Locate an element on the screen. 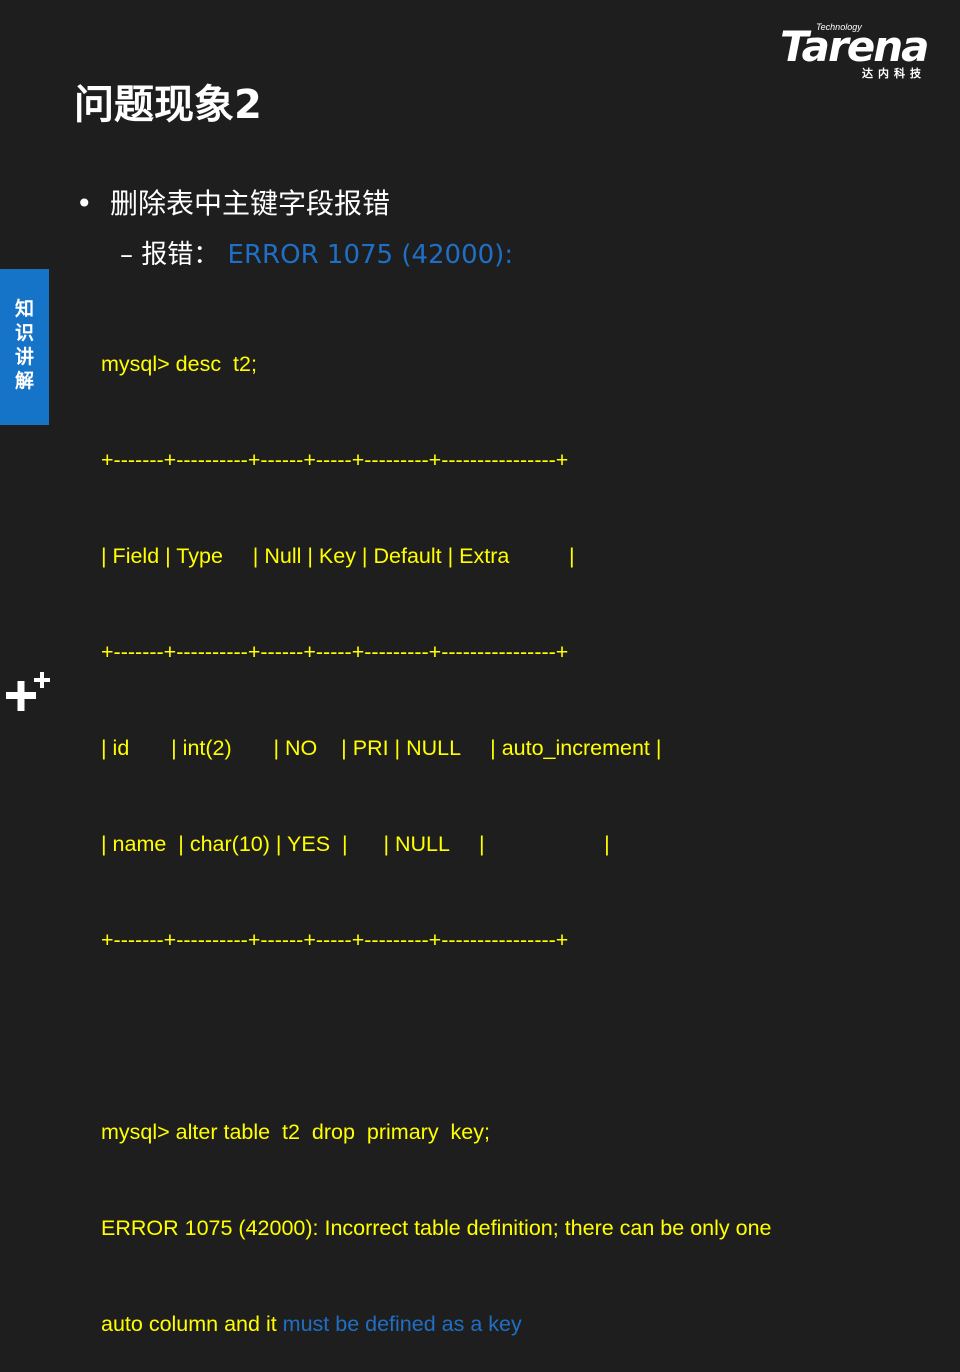  bullet-item: • 删除表中主键字段报错 is located at coordinates (233, 202).